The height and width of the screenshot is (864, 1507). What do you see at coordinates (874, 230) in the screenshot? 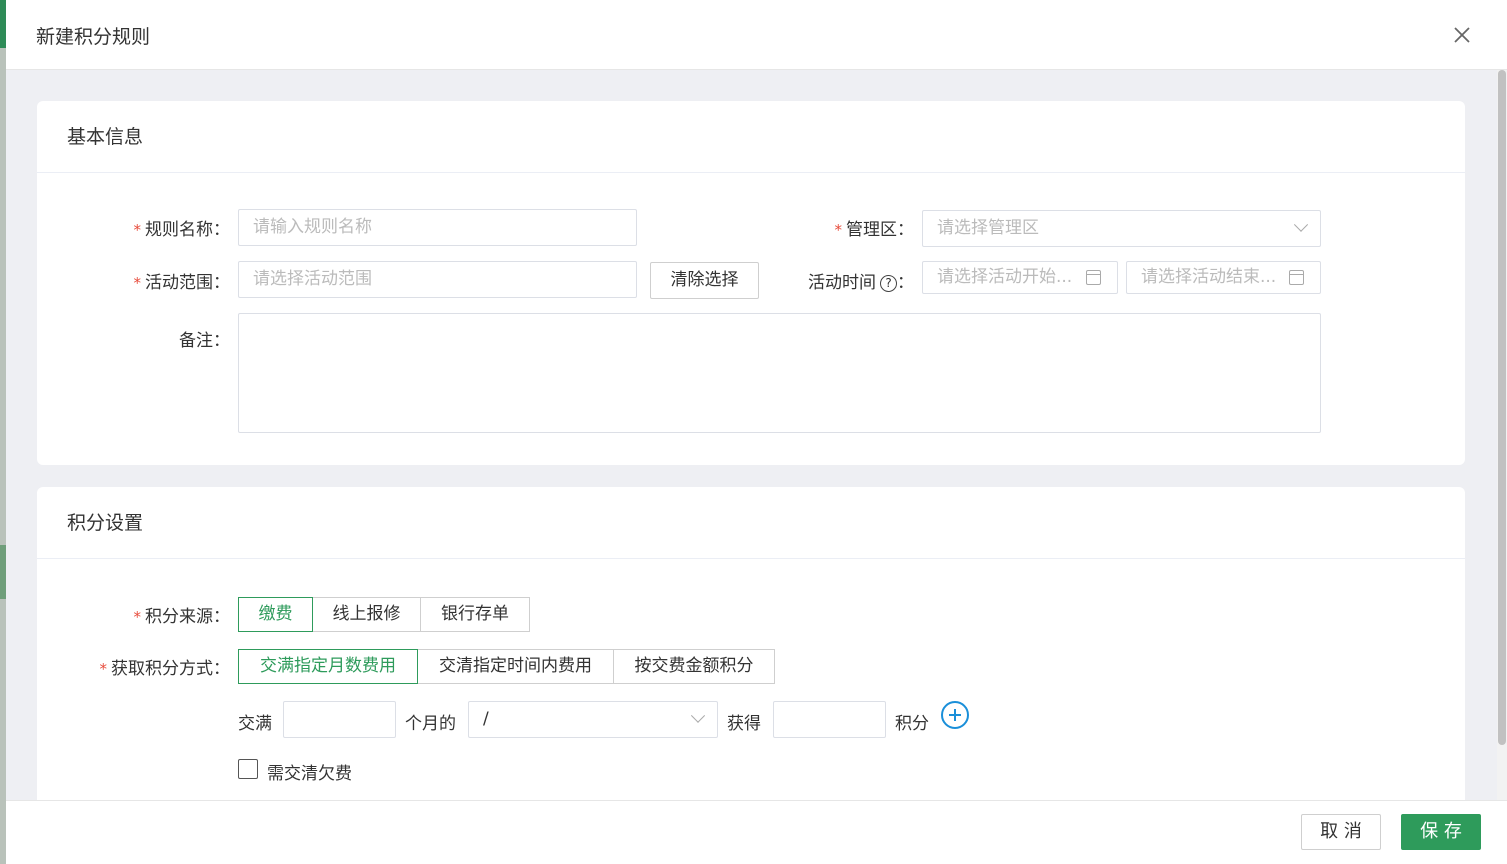
I see `management-area-label: * 管理区：` at bounding box center [874, 230].